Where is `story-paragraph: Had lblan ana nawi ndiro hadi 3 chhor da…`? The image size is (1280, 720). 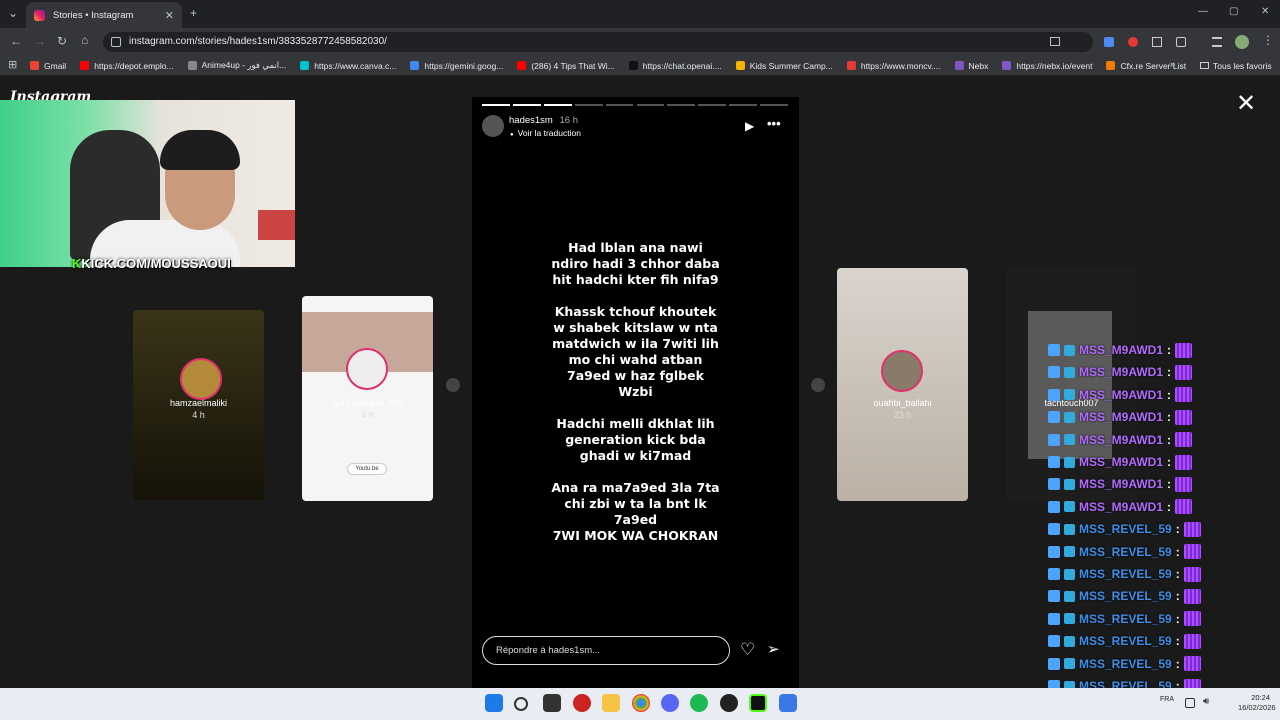
story-paragraph: Had lblan ana nawi ndiro hadi 3 chhor da… is located at coordinates (635, 263).